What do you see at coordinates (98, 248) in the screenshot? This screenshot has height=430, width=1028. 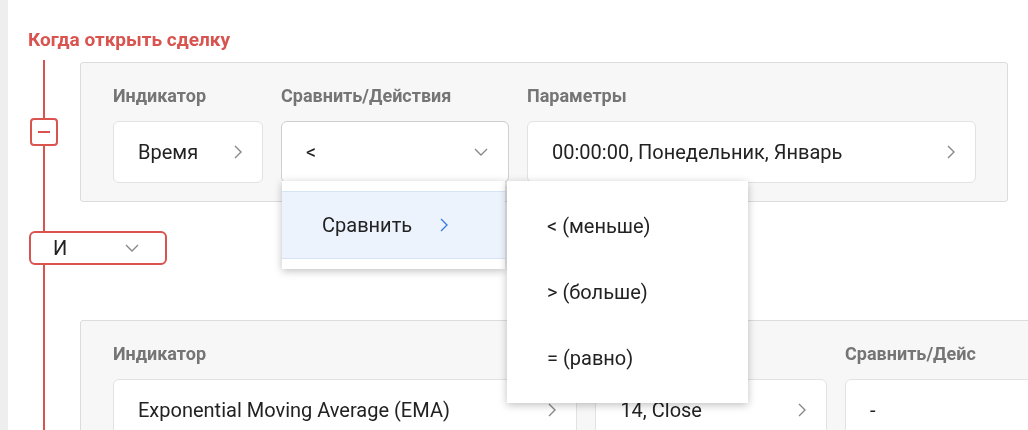 I see `logic-select: И` at bounding box center [98, 248].